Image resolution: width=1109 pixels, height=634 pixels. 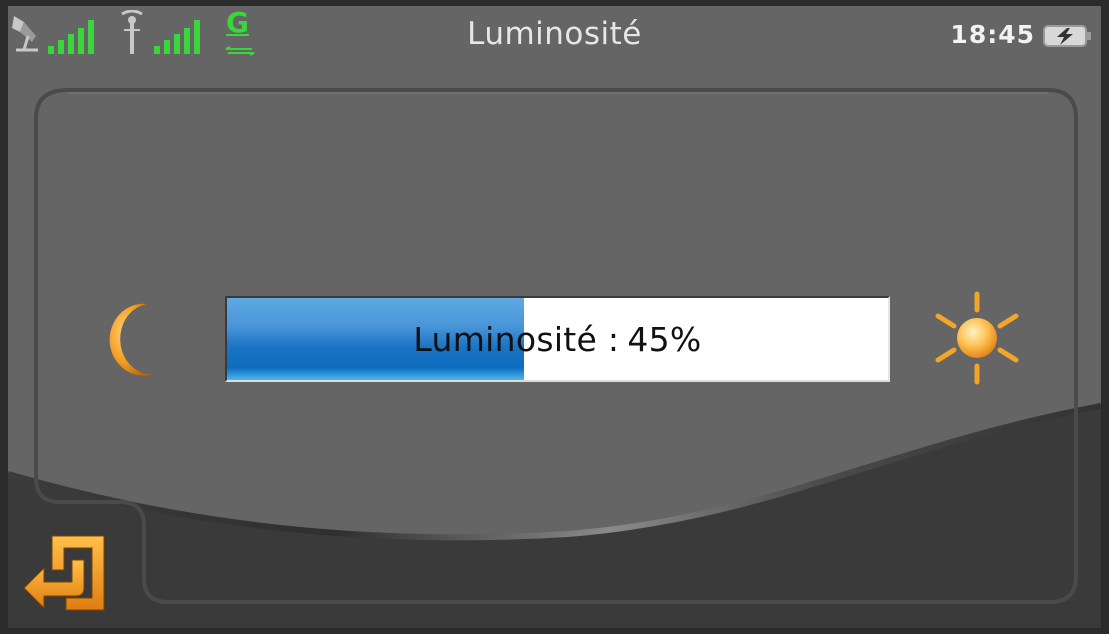 I want to click on sun-icon, so click(x=977, y=338).